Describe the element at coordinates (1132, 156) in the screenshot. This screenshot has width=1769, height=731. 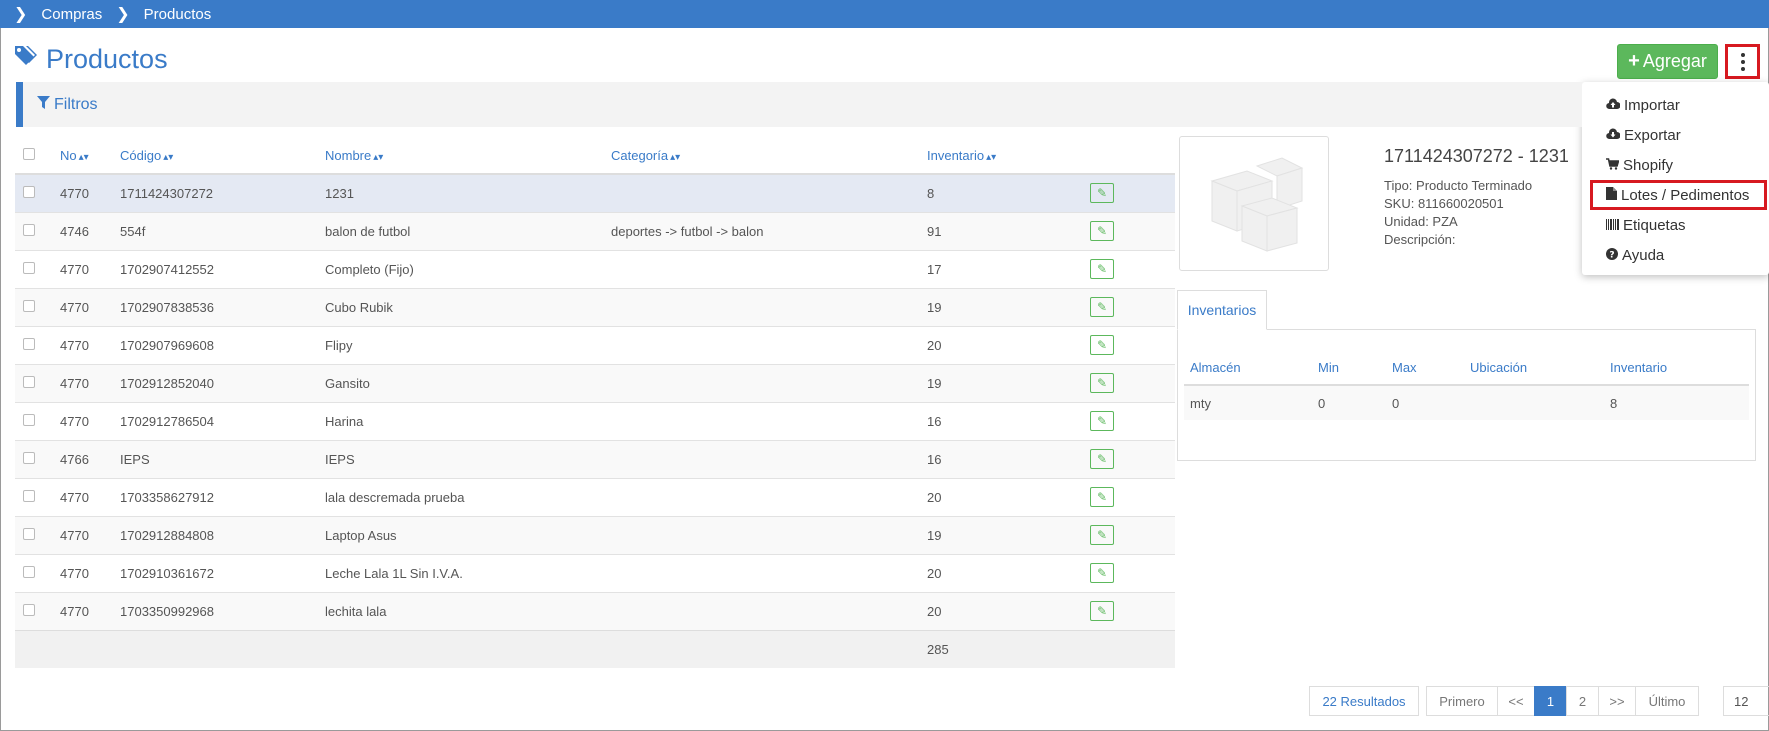
I see `column-header-actions` at that location.